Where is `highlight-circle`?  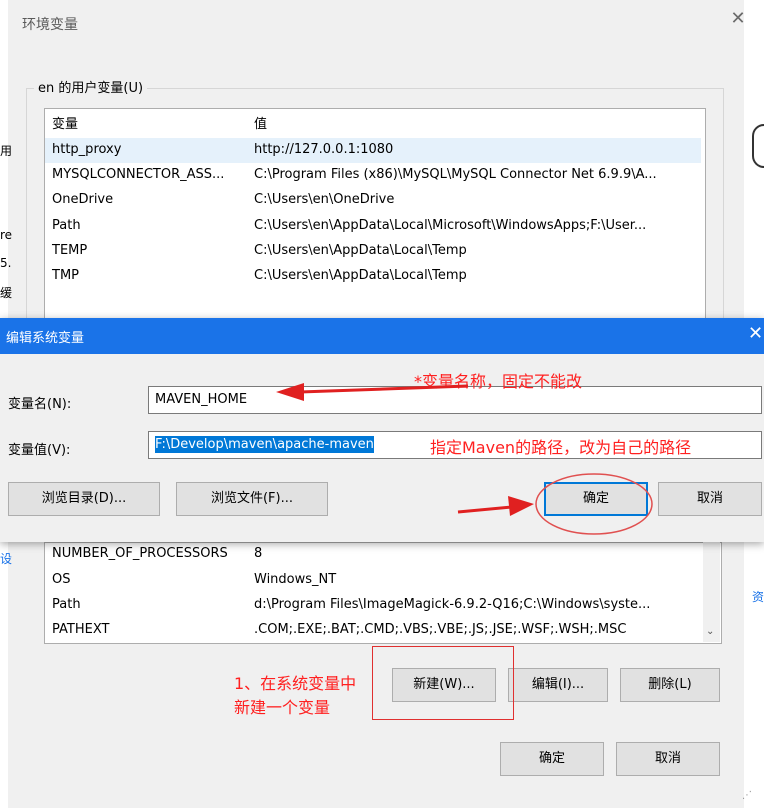
highlight-circle is located at coordinates (594, 504).